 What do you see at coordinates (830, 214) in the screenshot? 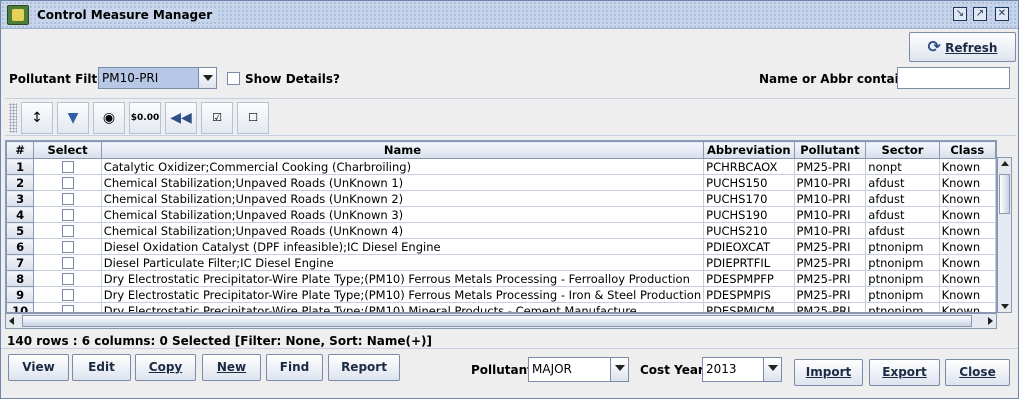
I see `cell-pollutant: PM10-PRI` at bounding box center [830, 214].